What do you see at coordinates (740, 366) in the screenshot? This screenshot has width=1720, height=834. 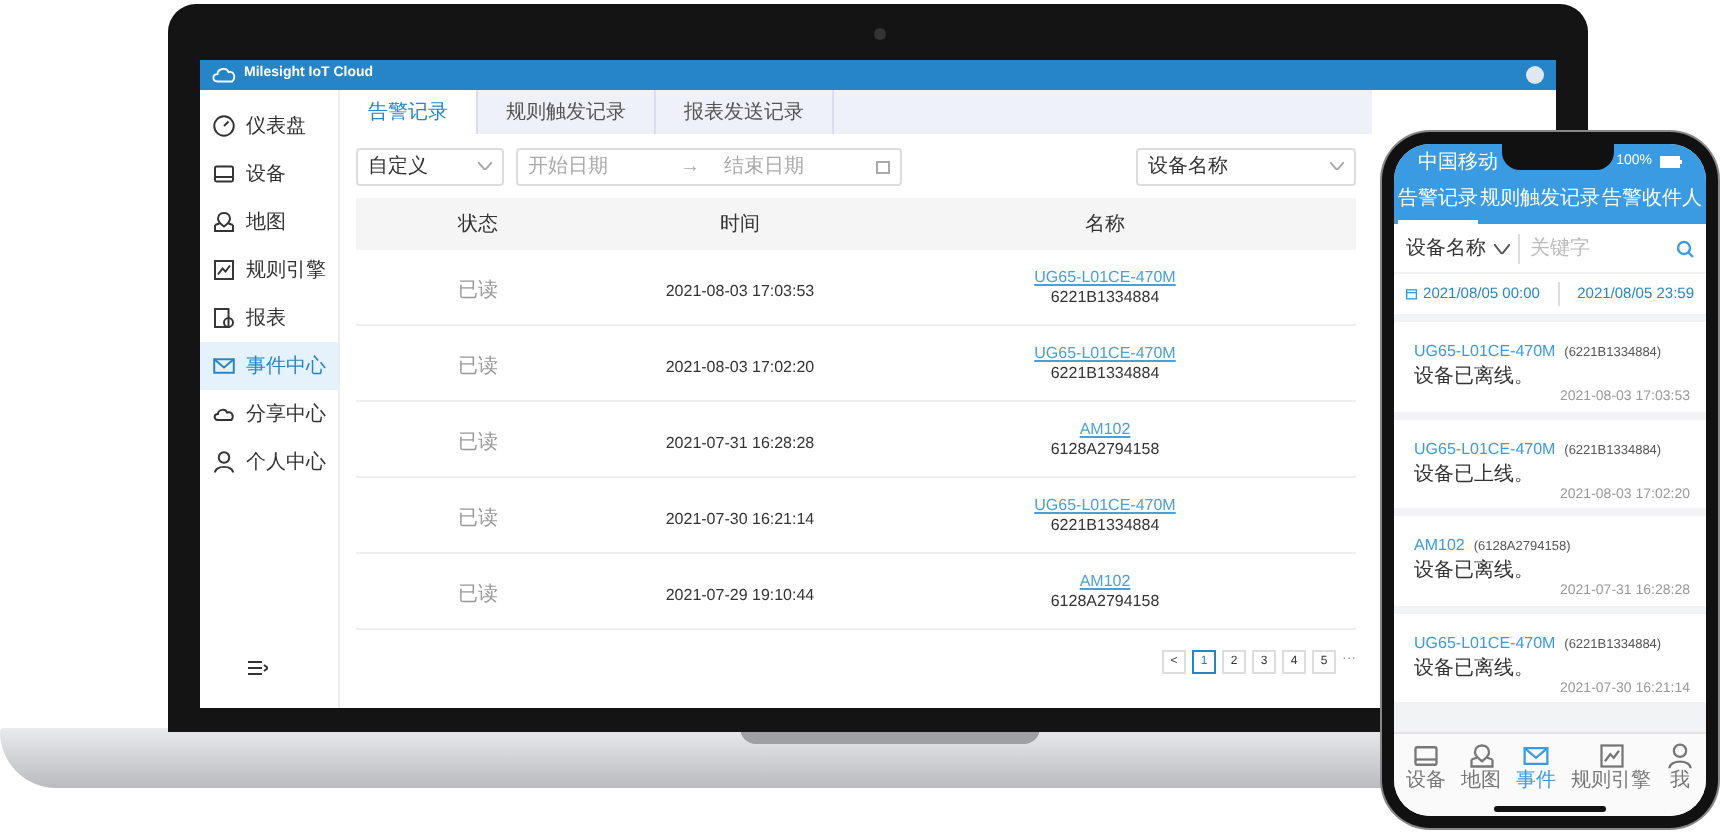 I see `time-text: 2021-08-03 17:02:20` at bounding box center [740, 366].